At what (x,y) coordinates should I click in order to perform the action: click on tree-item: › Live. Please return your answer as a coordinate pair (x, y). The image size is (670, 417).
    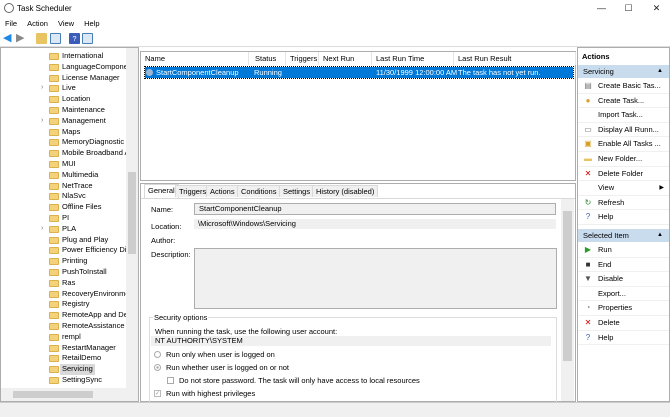
    Looking at the image, I should click on (63, 88).